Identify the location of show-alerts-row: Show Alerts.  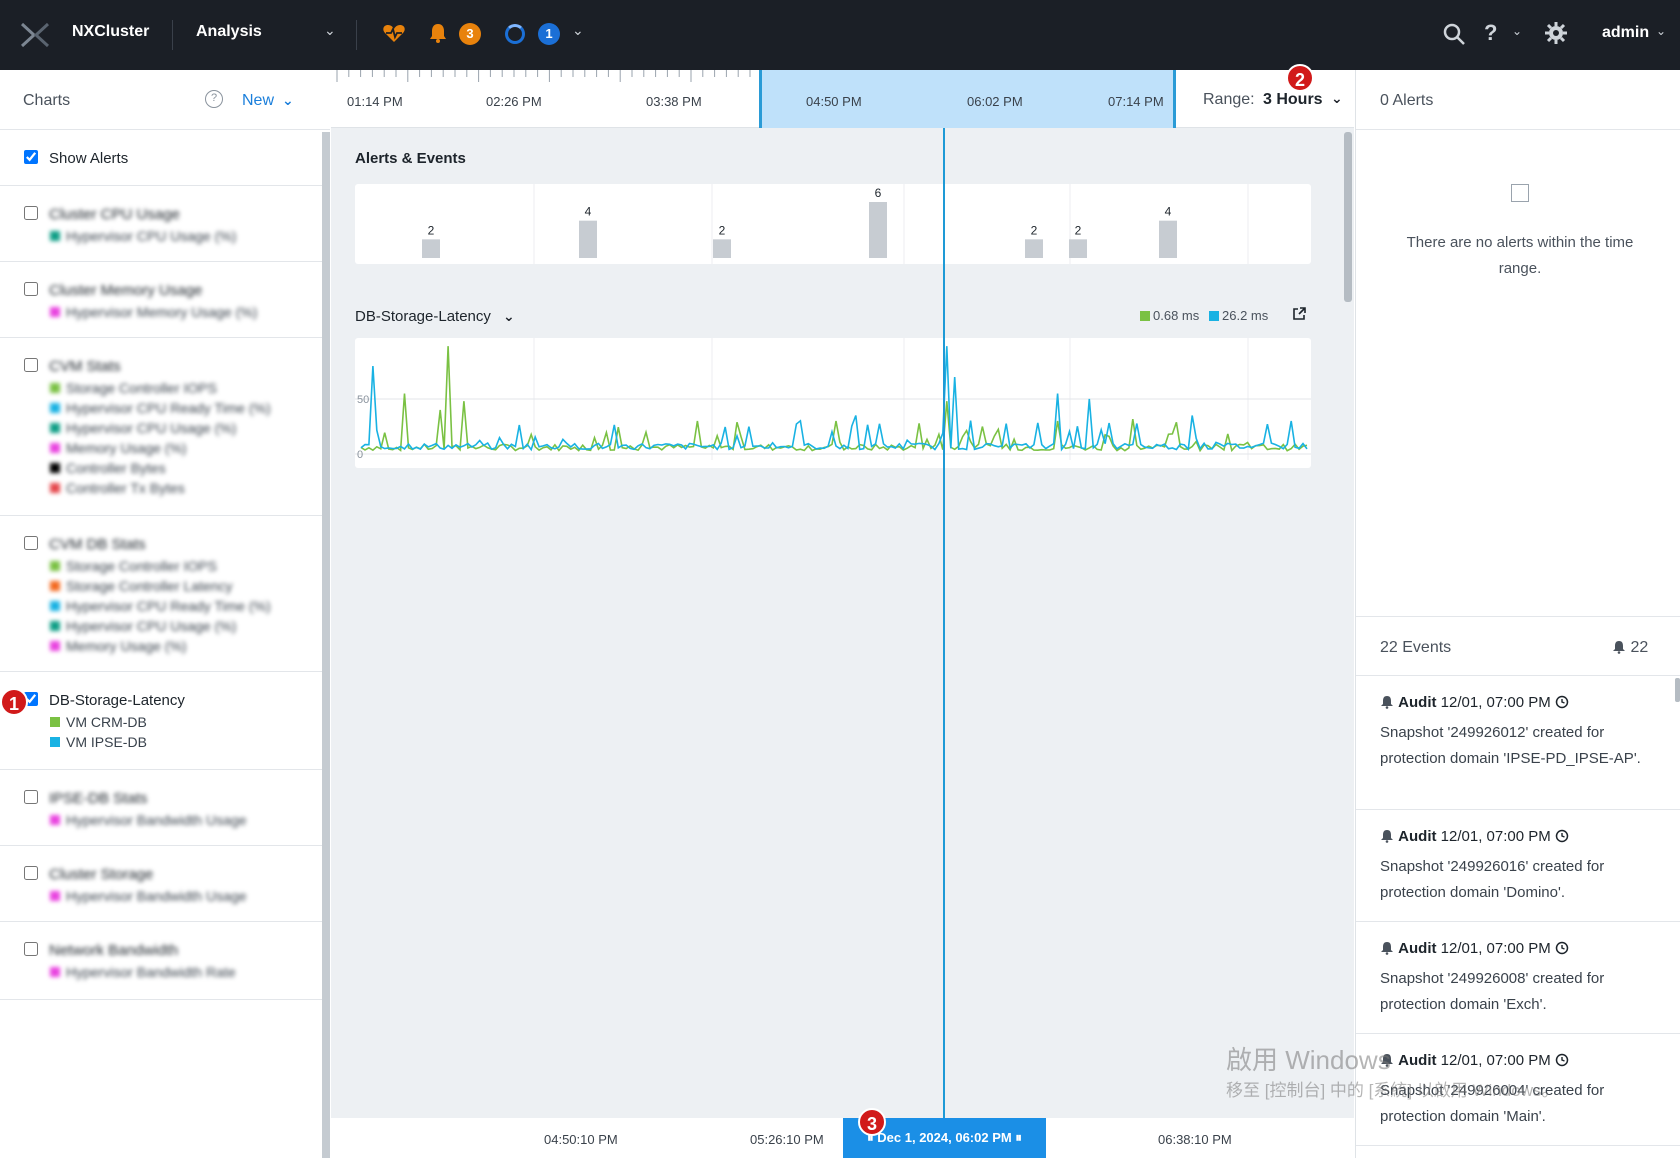
(161, 158).